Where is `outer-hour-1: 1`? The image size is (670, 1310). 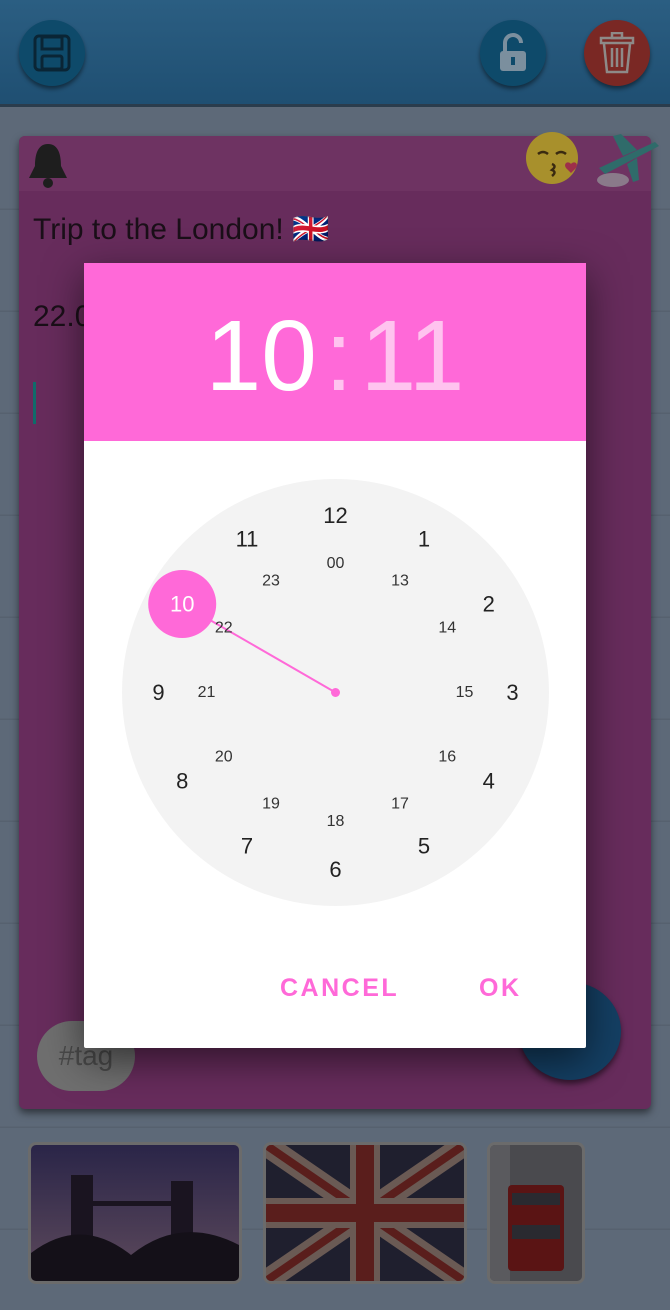
outer-hour-1: 1 is located at coordinates (424, 539).